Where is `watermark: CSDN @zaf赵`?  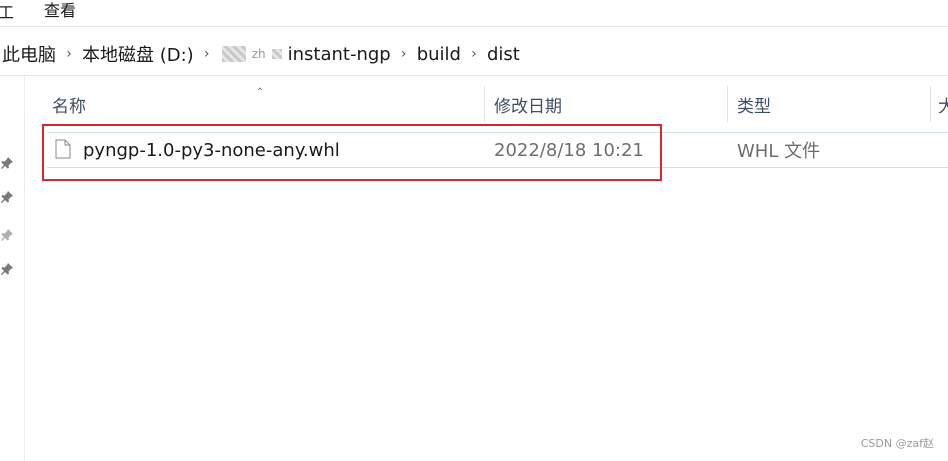
watermark: CSDN @zaf赵 is located at coordinates (897, 443).